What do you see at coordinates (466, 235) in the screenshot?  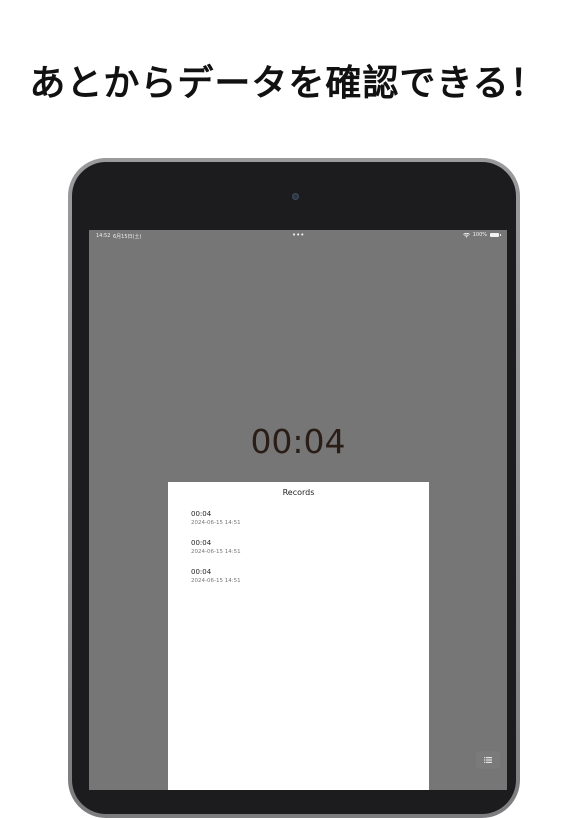 I see `wifi-icon` at bounding box center [466, 235].